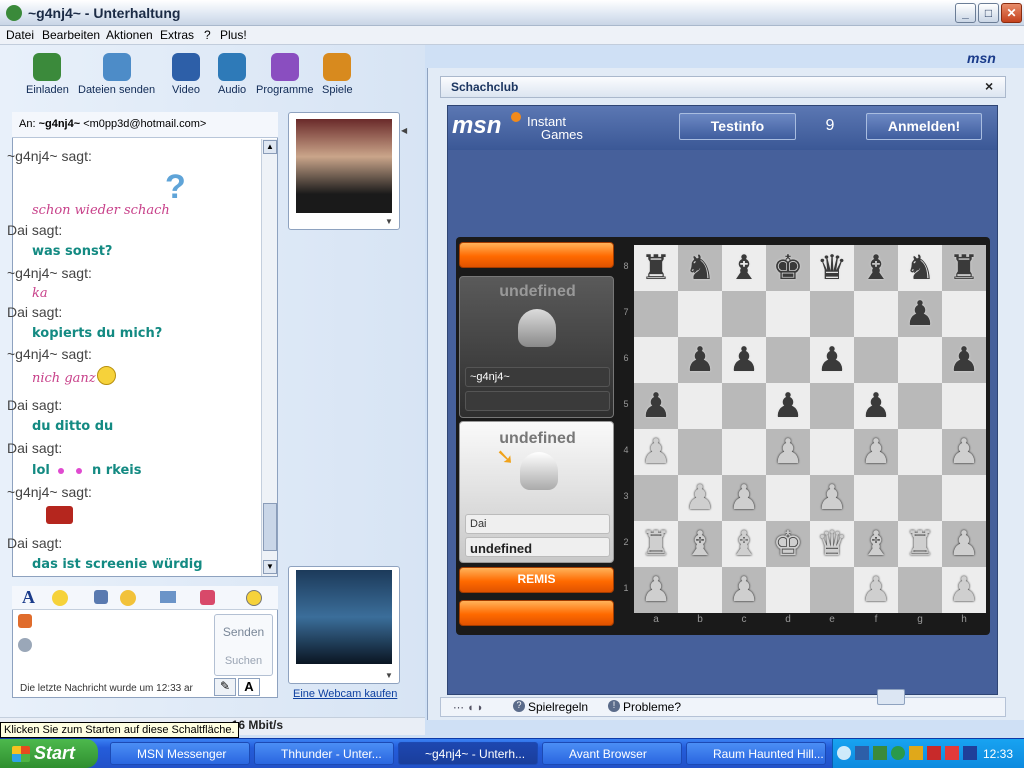  What do you see at coordinates (844, 753) in the screenshot?
I see `tray-expand-icon` at bounding box center [844, 753].